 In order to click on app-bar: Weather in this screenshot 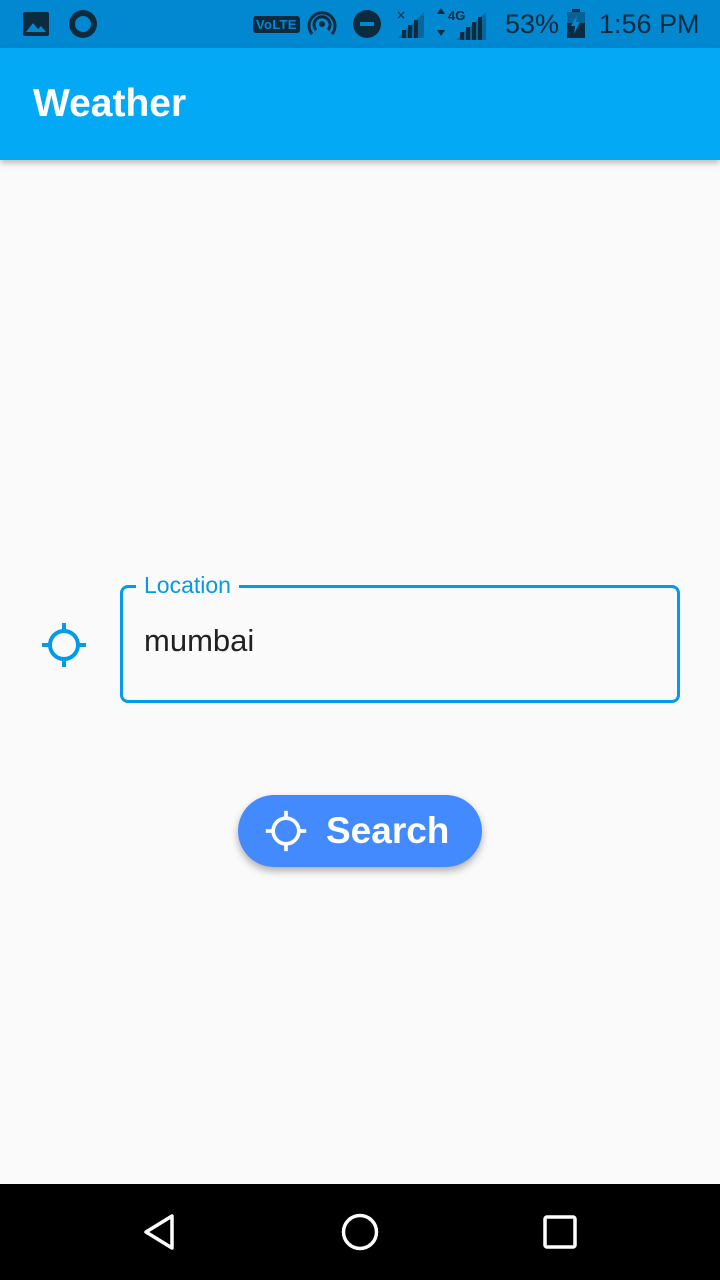, I will do `click(360, 104)`.